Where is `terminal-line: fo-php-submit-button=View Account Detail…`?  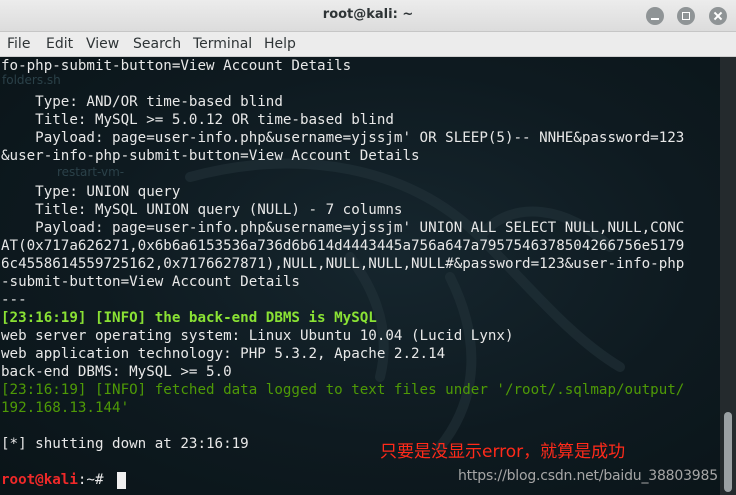 terminal-line: fo-php-submit-button=View Account Detail… is located at coordinates (176, 66).